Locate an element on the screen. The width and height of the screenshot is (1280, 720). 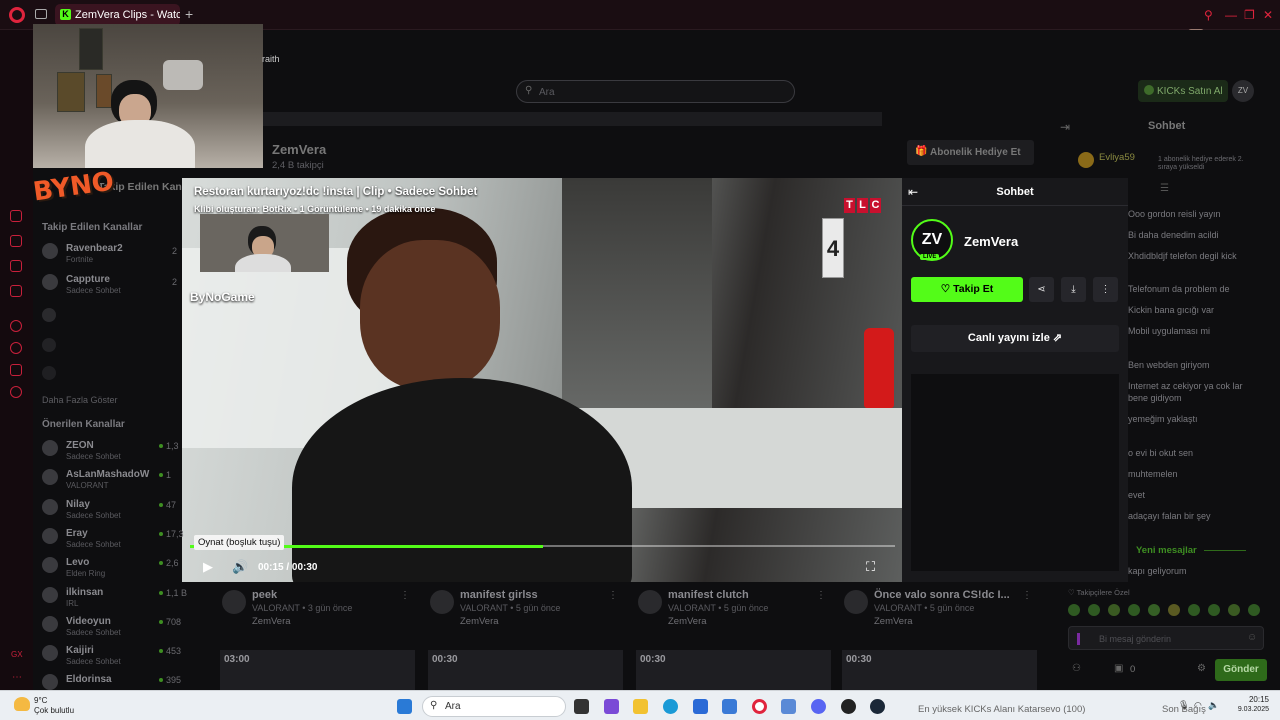
sidebar-messenger-icon is located at coordinates (16, 291).